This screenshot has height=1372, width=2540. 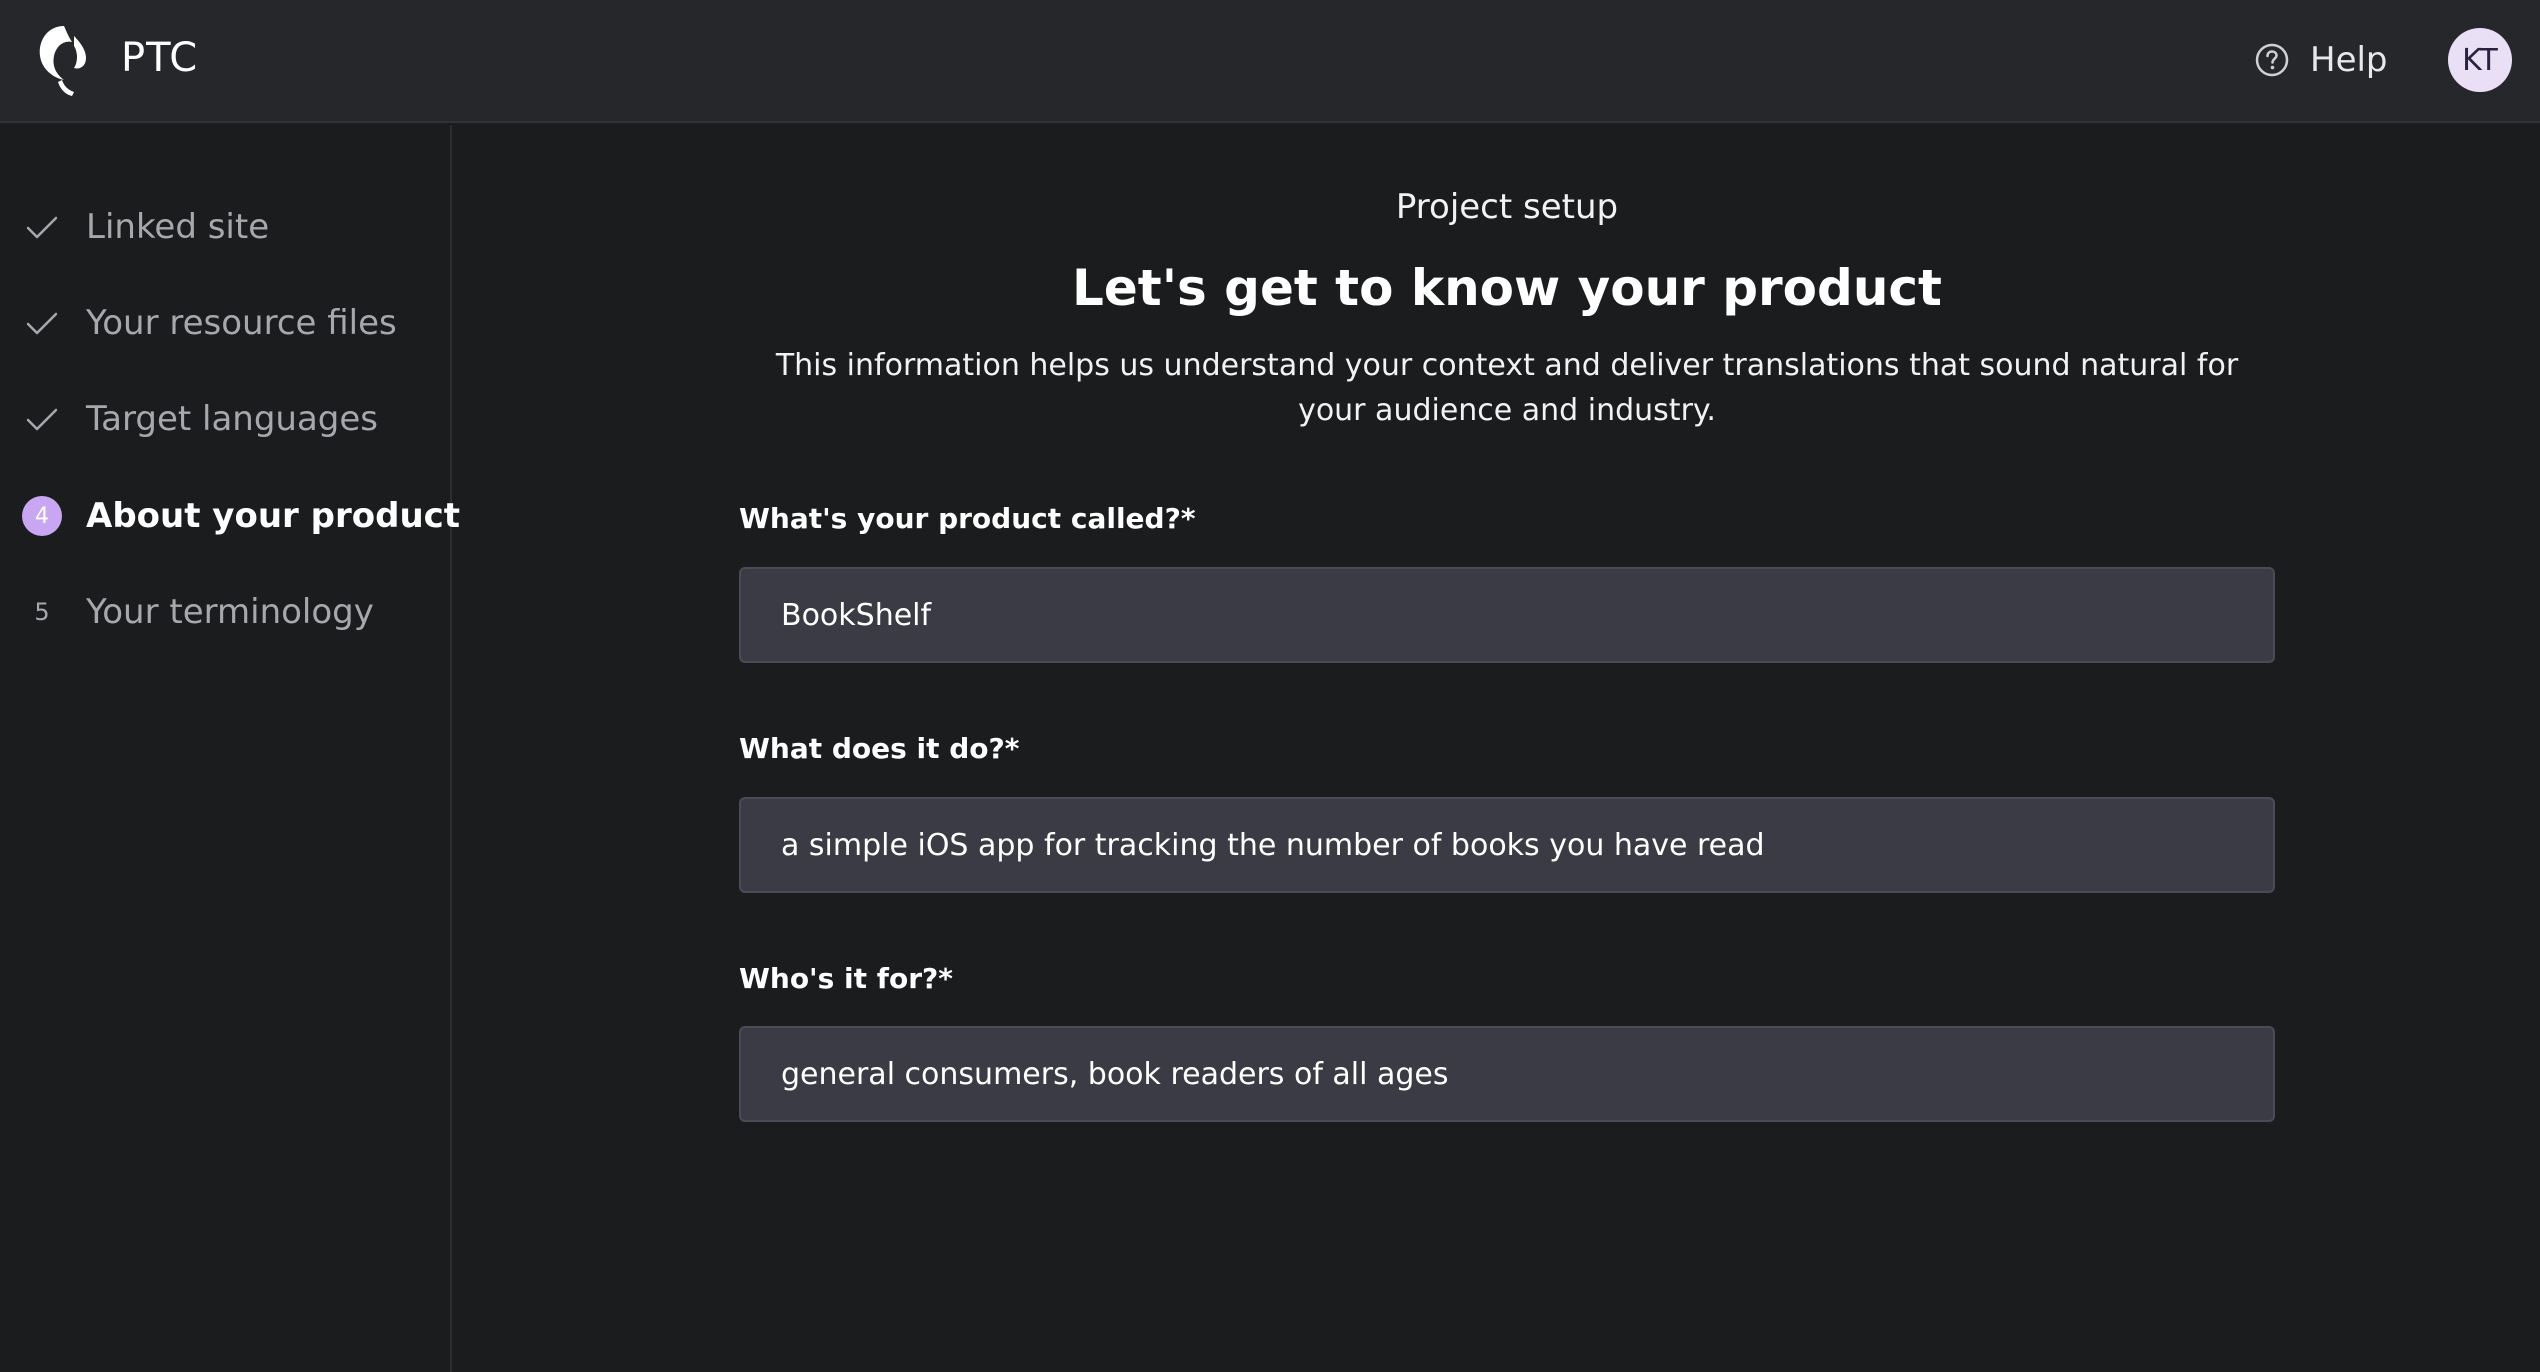 I want to click on top-bar: PTC Help KT, so click(x=1270, y=61).